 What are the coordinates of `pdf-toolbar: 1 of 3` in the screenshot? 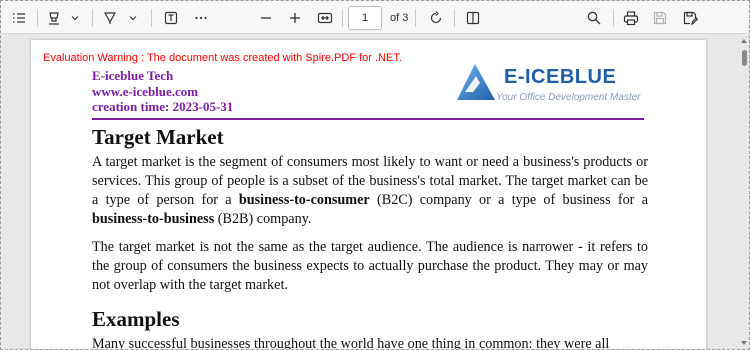 It's located at (375, 17).